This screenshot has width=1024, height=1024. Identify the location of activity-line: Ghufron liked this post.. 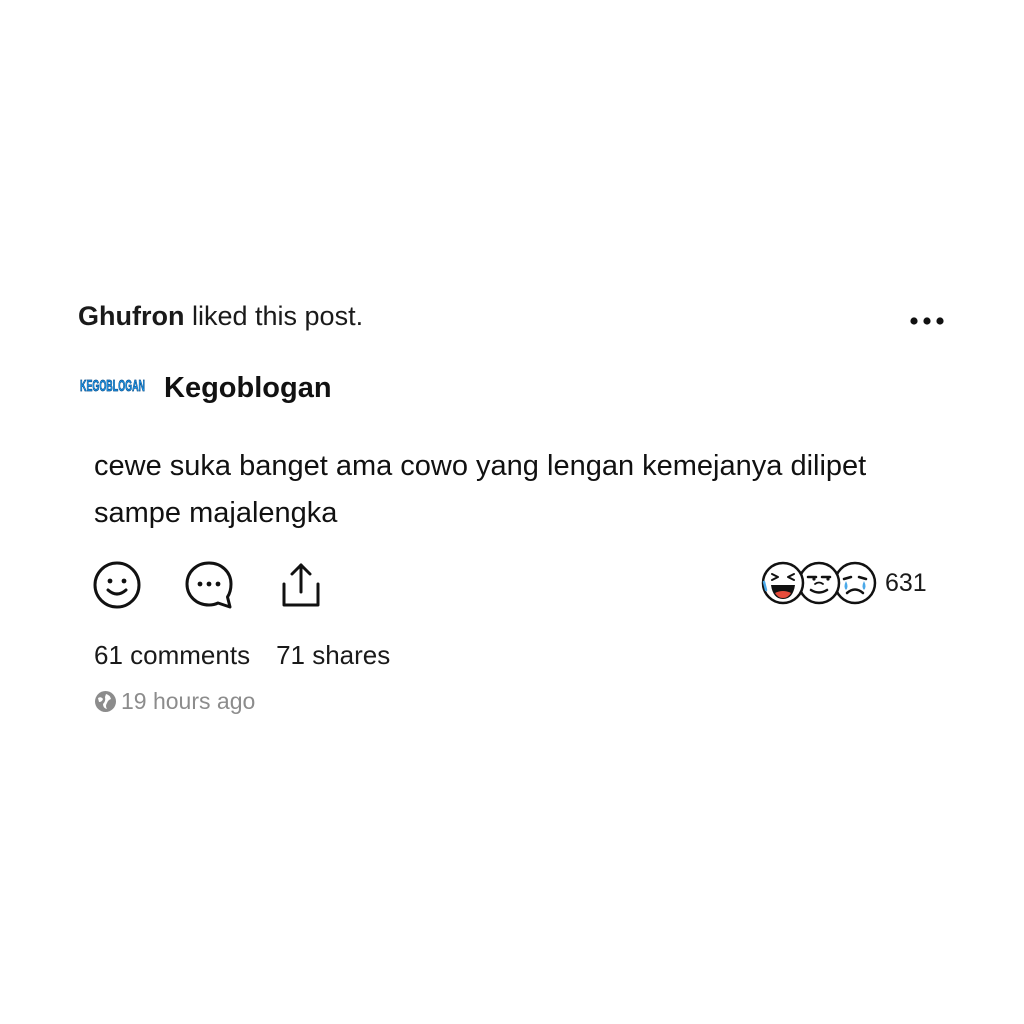
(220, 316).